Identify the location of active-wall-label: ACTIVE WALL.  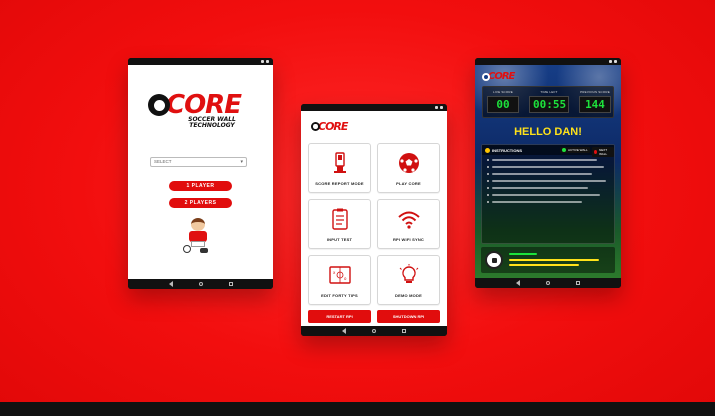
(578, 150).